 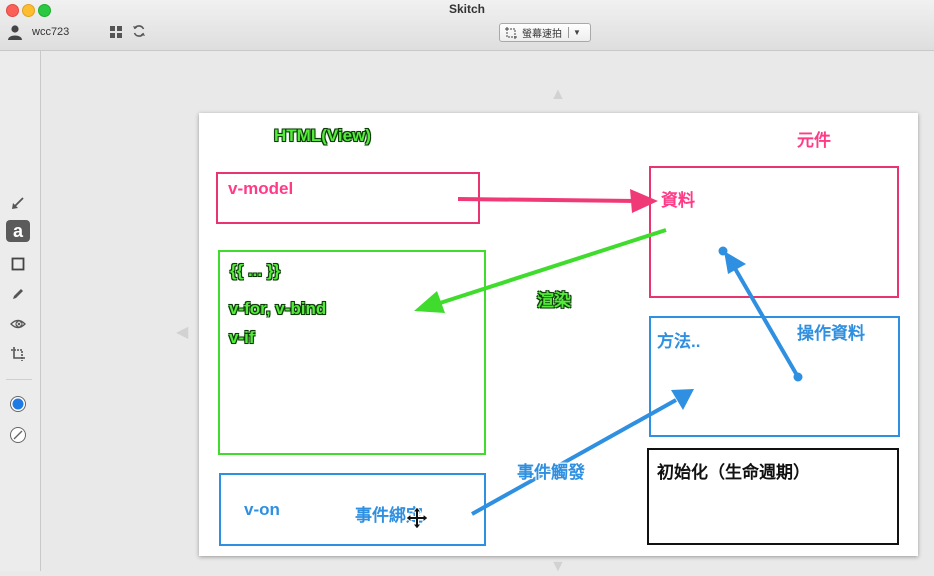 I want to click on text-a-icon: a, so click(x=18, y=231).